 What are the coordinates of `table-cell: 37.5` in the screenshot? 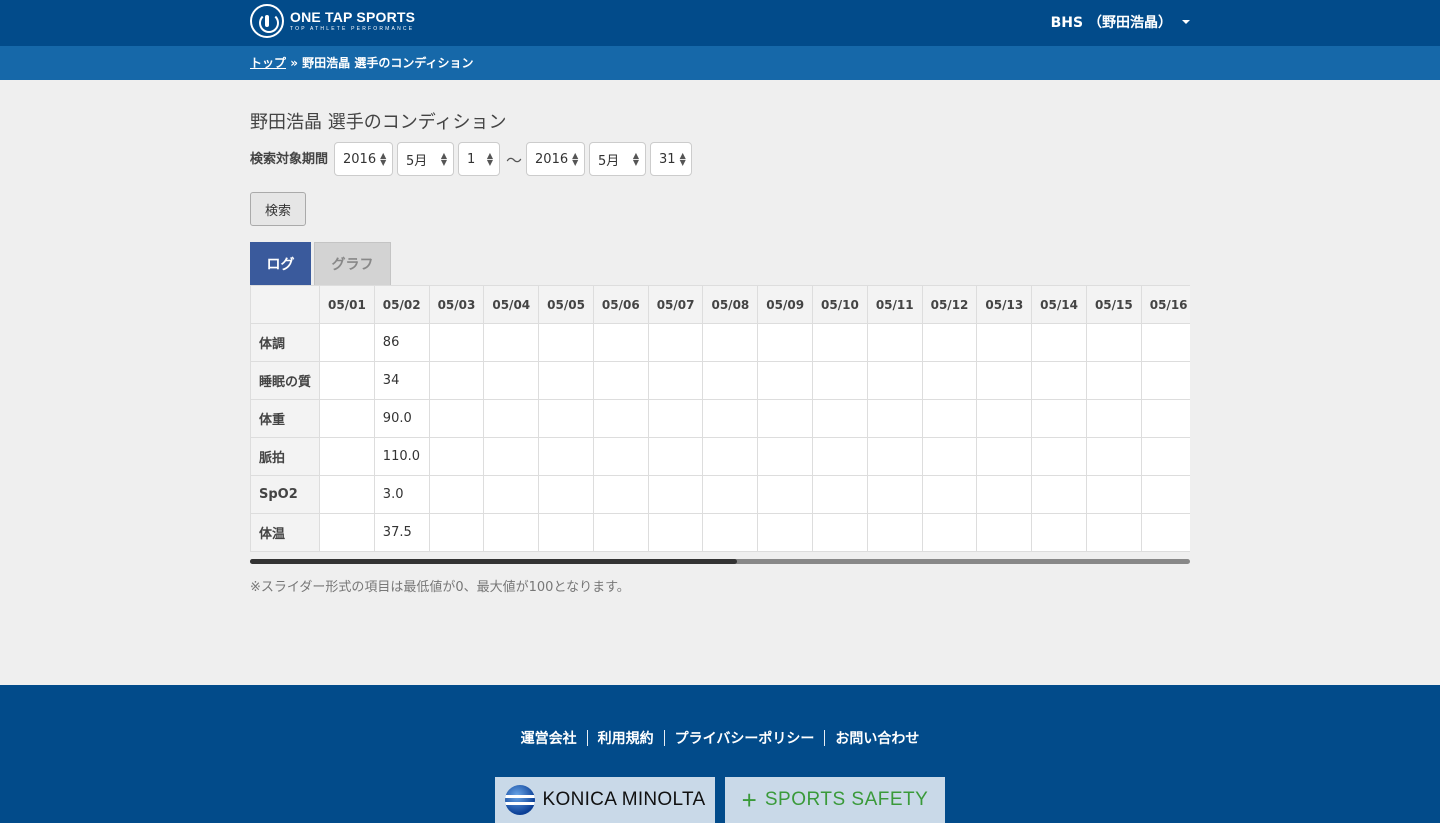 It's located at (401, 532).